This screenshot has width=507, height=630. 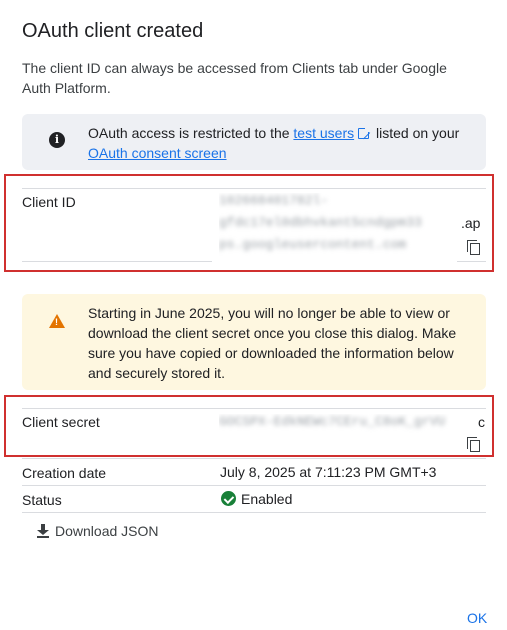 I want to click on client-secret-value-text: GOCSPX-EdkNEWc7CEru_C8oK_grVU, so click(x=332, y=421).